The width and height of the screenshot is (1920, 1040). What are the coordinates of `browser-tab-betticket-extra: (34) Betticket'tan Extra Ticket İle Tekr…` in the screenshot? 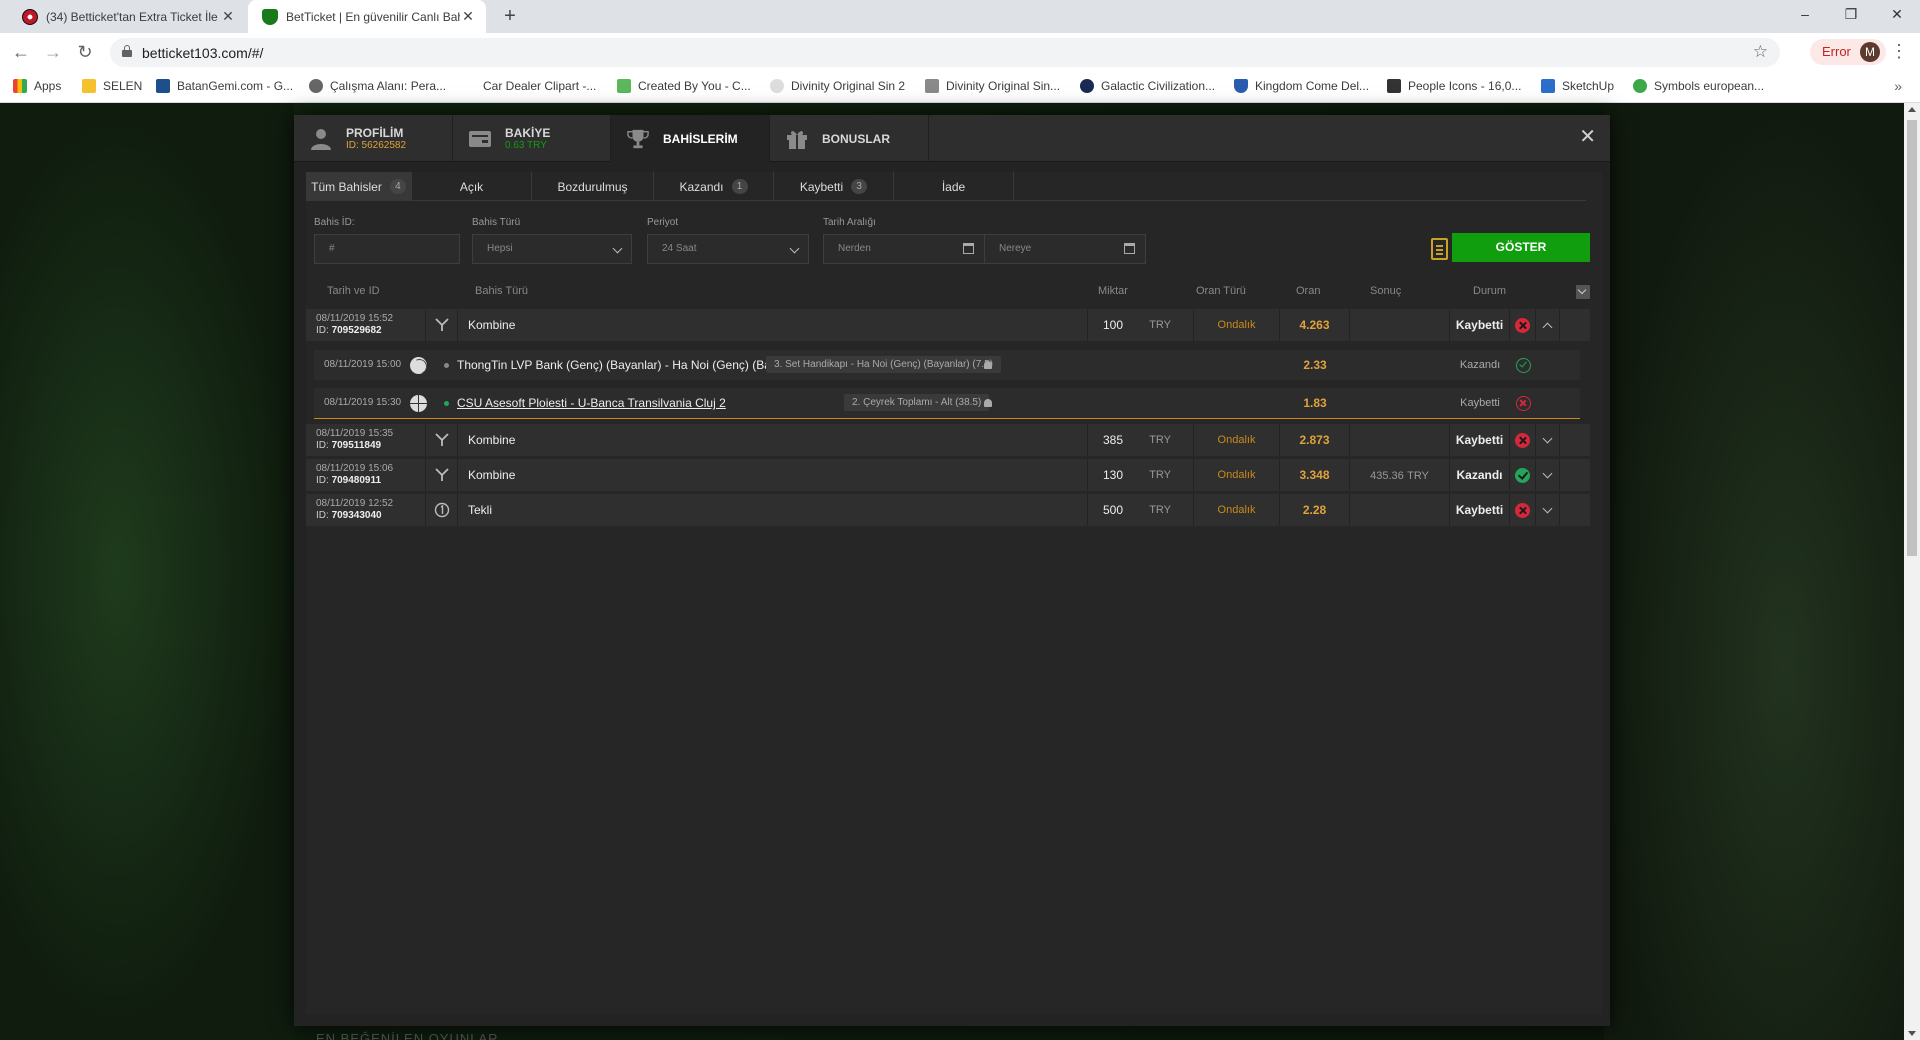 It's located at (127, 16).